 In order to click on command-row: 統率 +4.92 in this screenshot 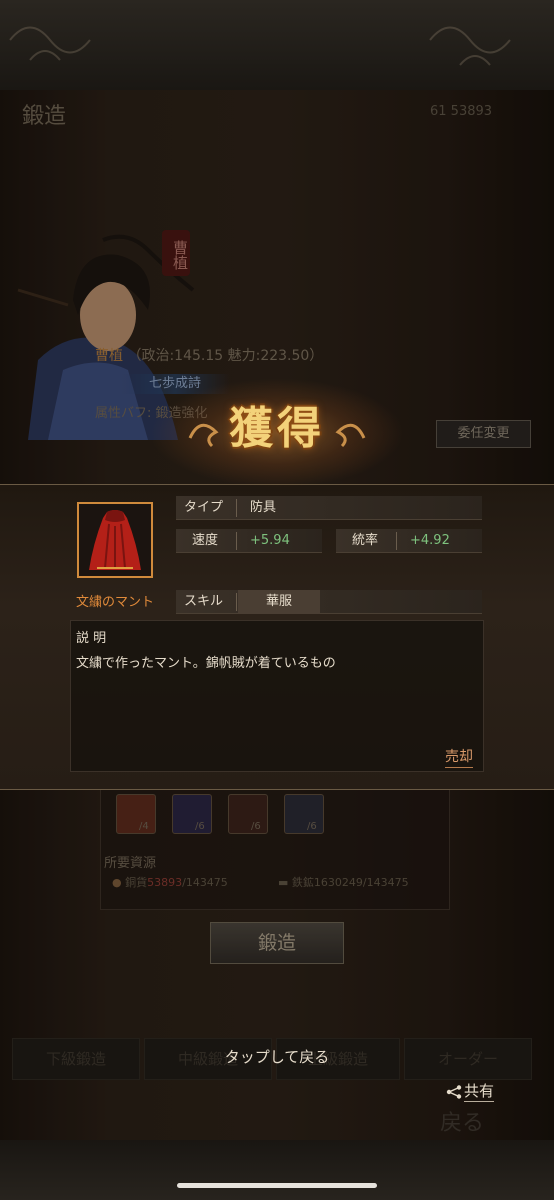, I will do `click(409, 541)`.